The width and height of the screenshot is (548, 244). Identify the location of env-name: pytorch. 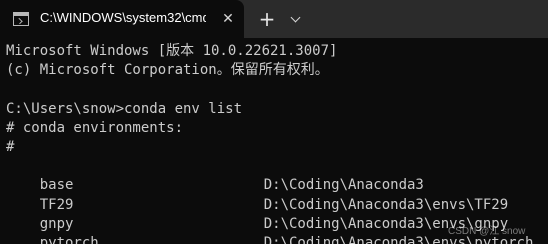
(69, 239).